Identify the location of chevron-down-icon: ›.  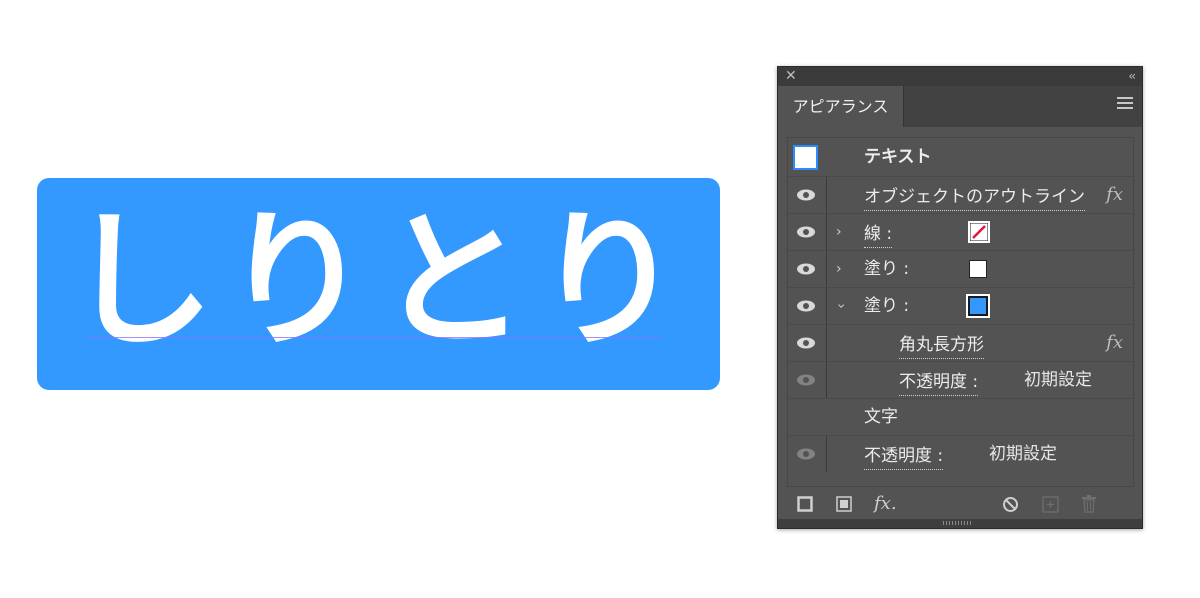
(841, 306).